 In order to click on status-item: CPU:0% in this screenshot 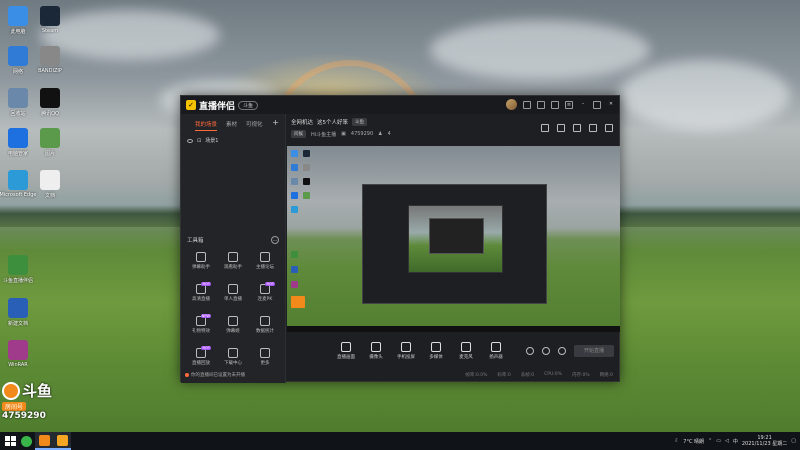, I will do `click(553, 374)`.